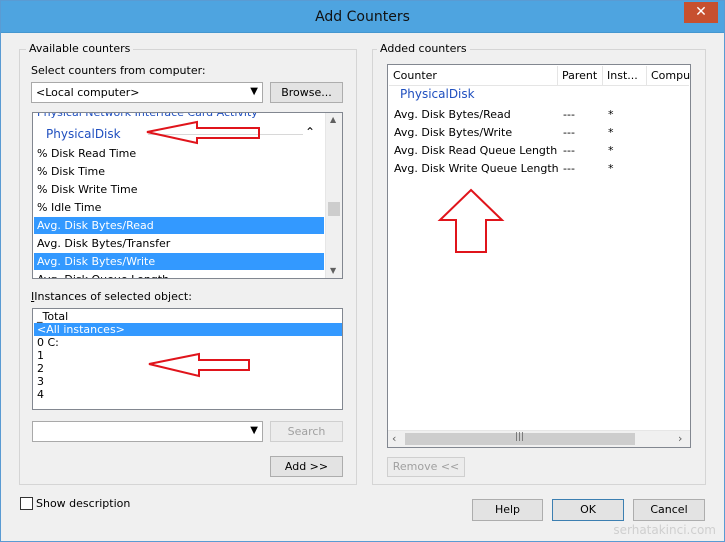  I want to click on annotation-arrow-left-category, so click(203, 132).